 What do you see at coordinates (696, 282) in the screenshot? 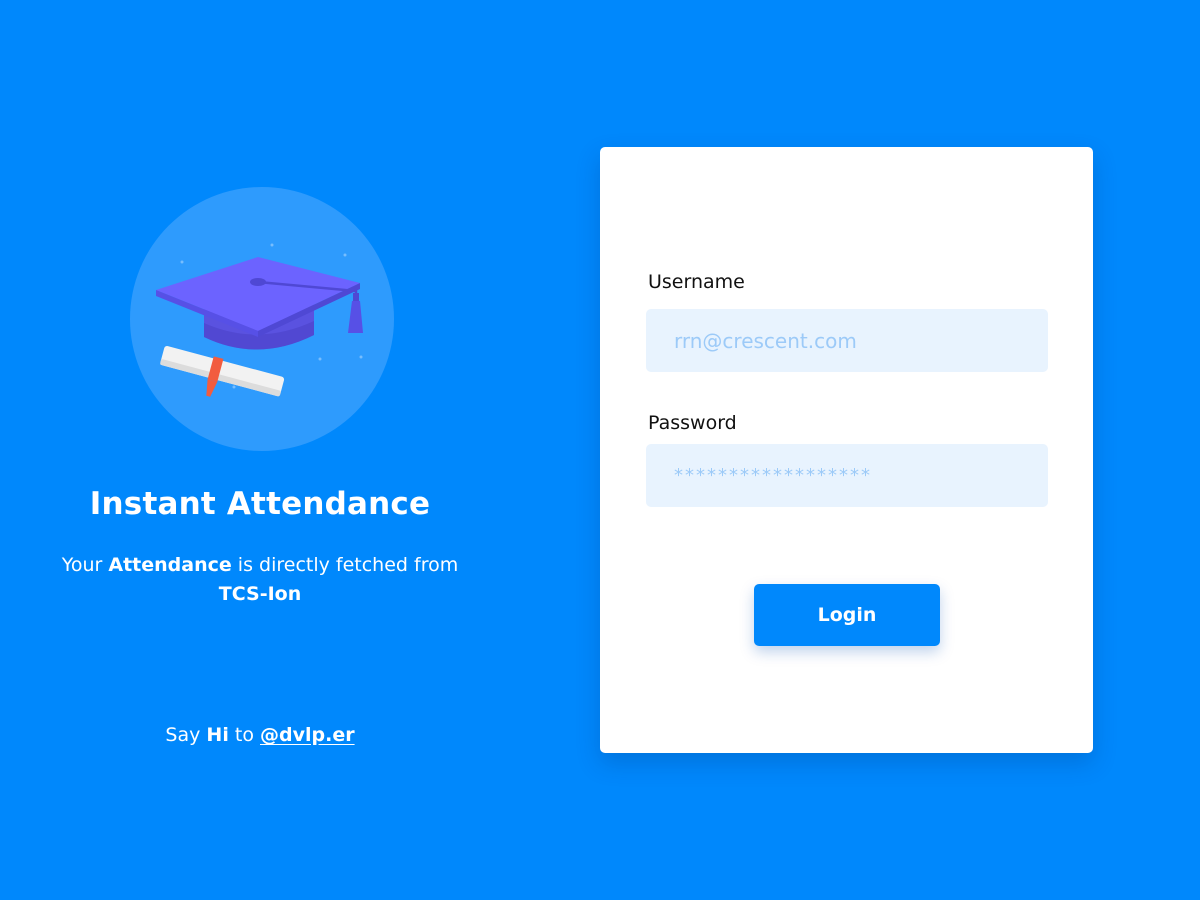
I see `username-label: Username` at bounding box center [696, 282].